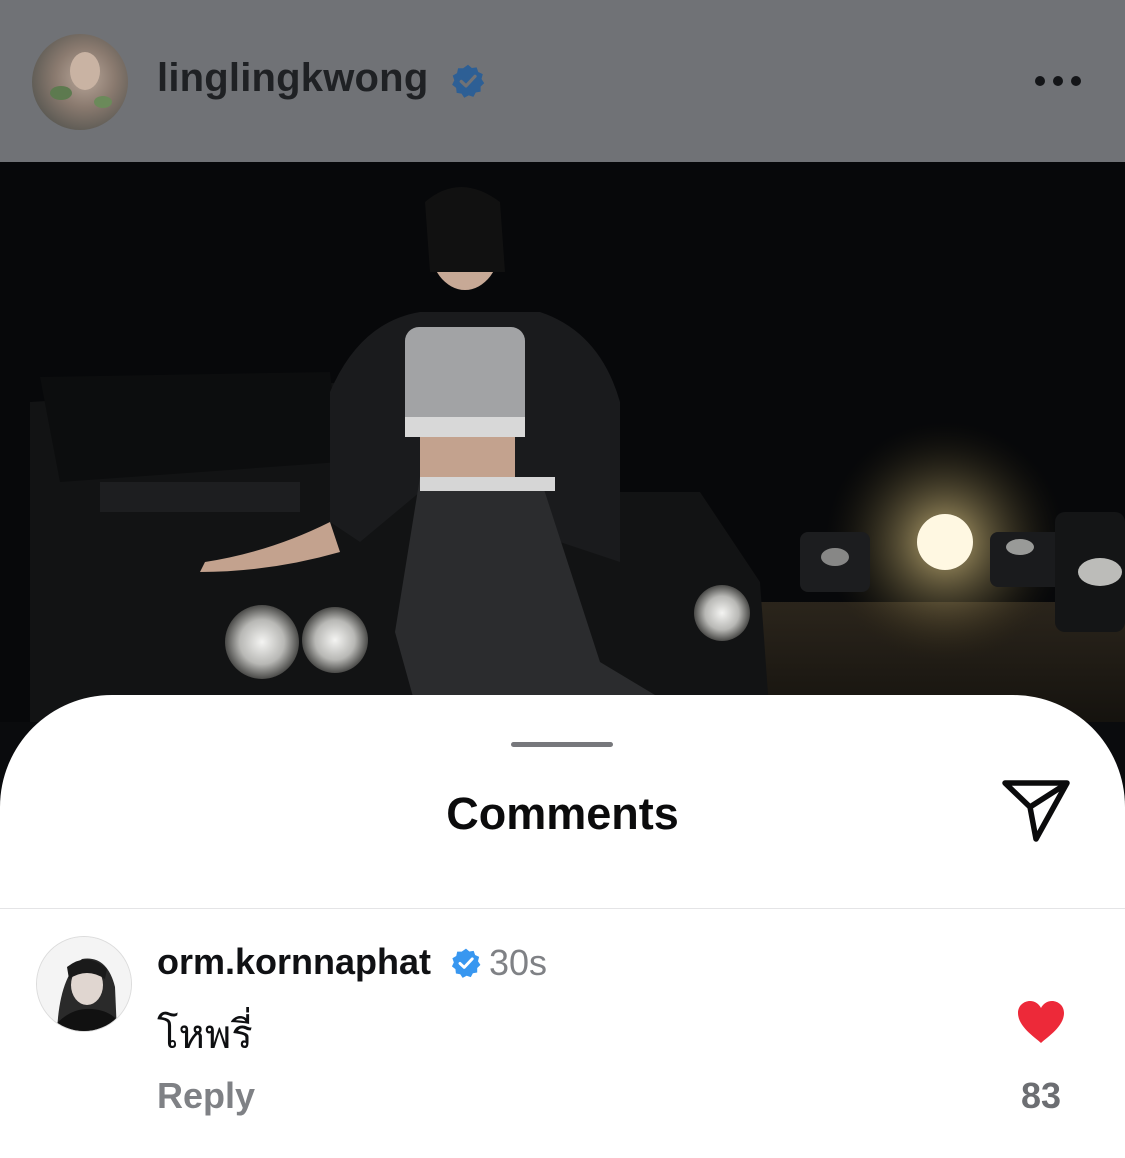 This screenshot has height=1158, width=1125. Describe the element at coordinates (518, 962) in the screenshot. I see `comment-timestamp: 30s` at that location.